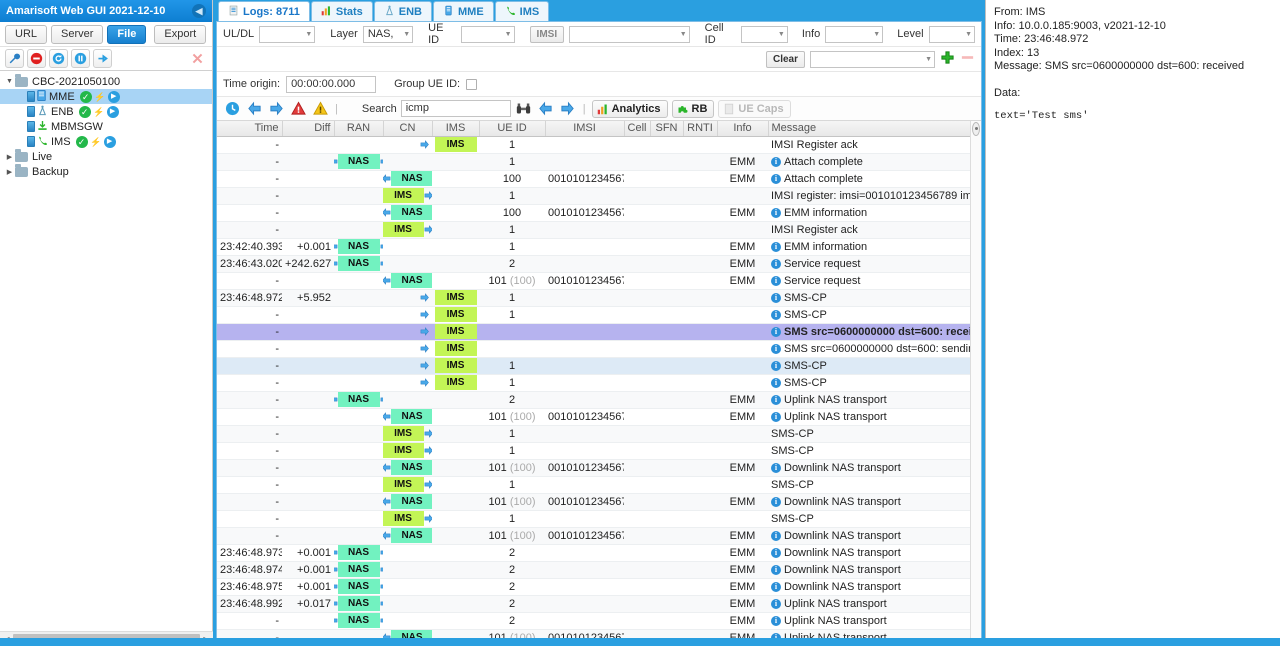  What do you see at coordinates (264, 11) in the screenshot?
I see `tab-logs: Logs: 8711` at bounding box center [264, 11].